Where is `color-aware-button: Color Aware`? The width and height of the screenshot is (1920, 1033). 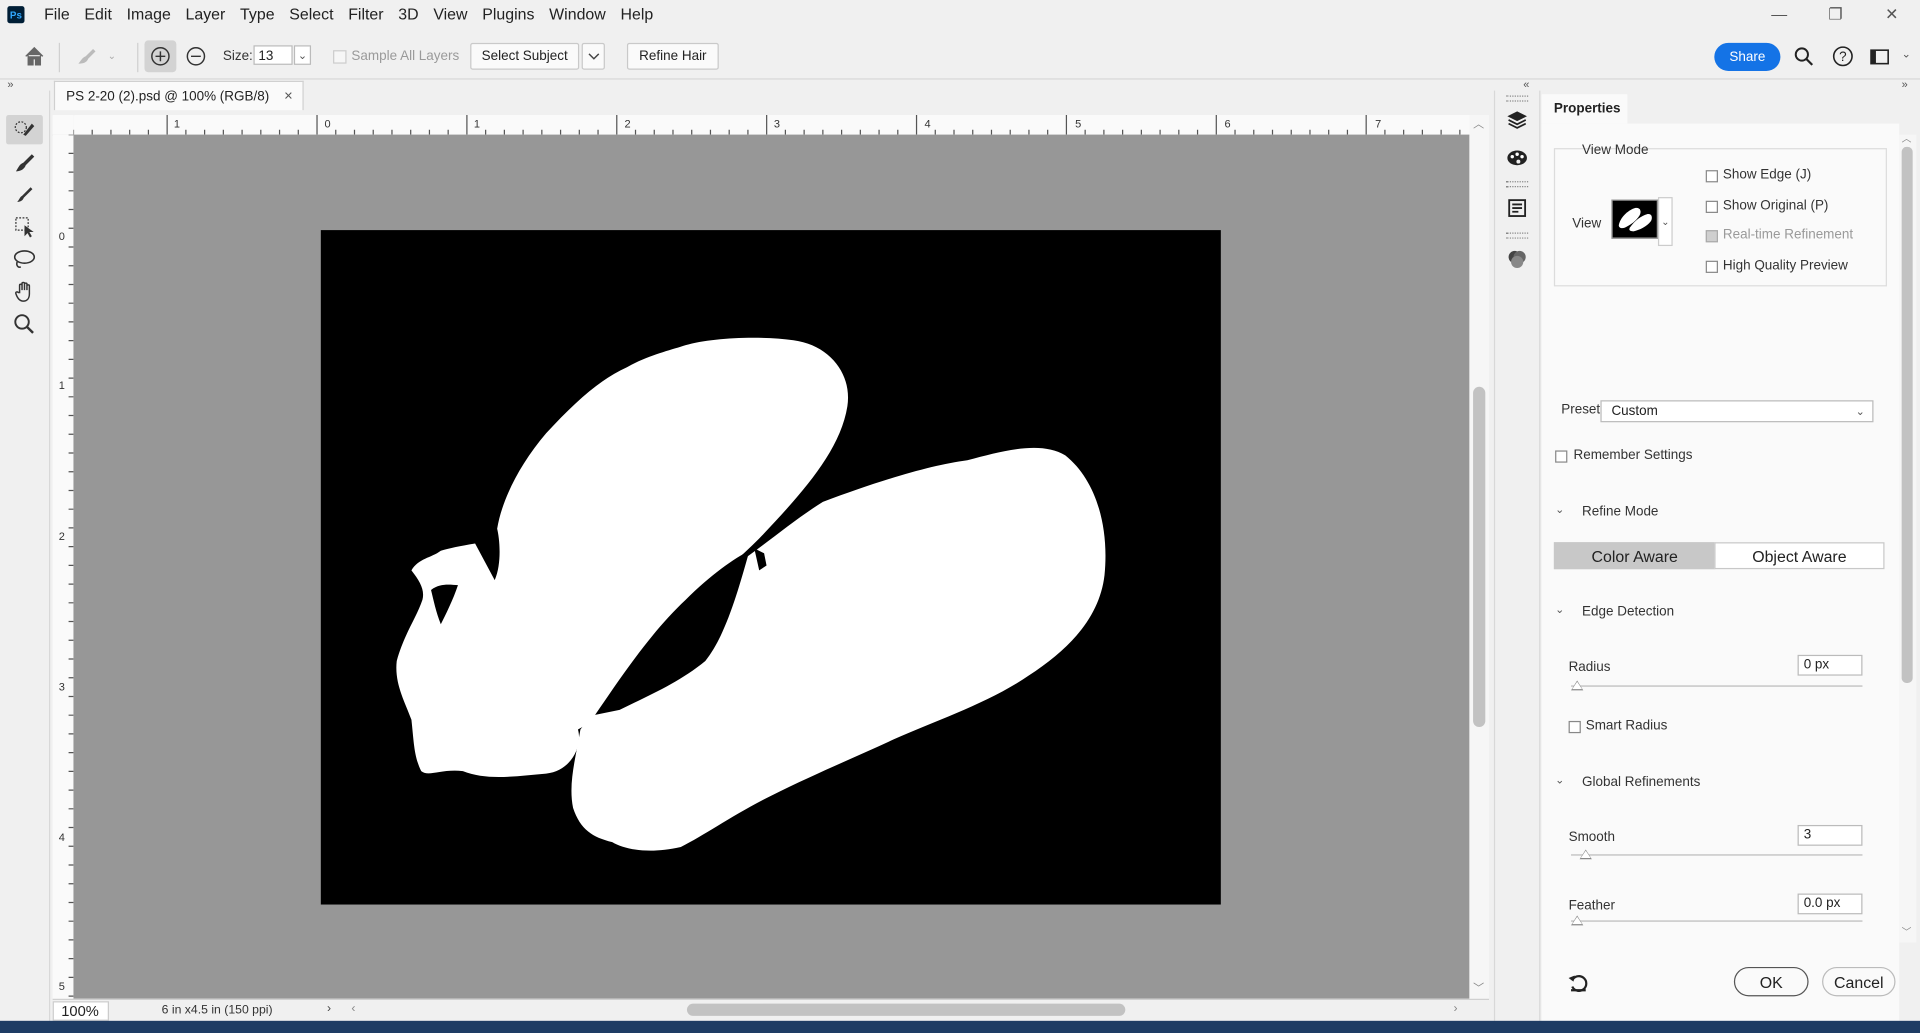
color-aware-button: Color Aware is located at coordinates (1634, 556).